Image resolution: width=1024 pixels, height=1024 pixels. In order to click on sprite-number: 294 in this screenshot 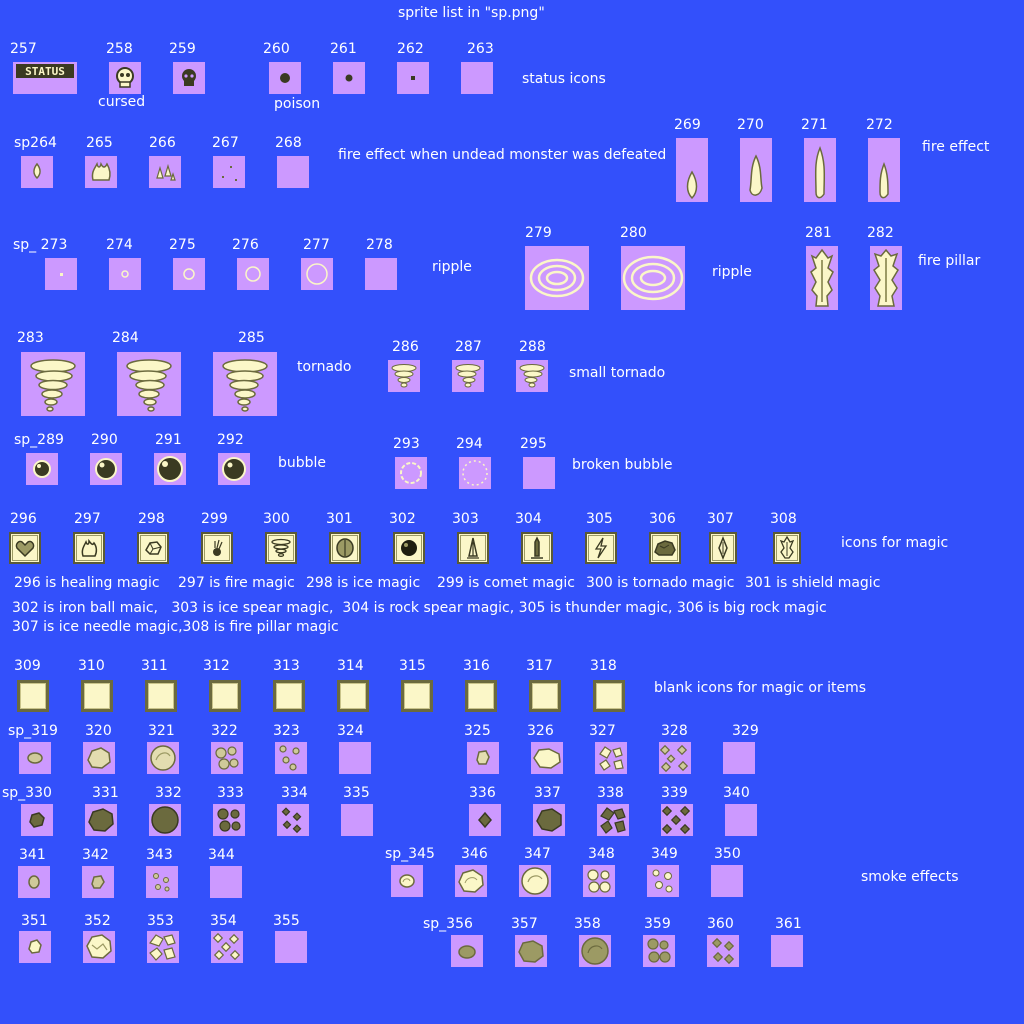, I will do `click(469, 444)`.